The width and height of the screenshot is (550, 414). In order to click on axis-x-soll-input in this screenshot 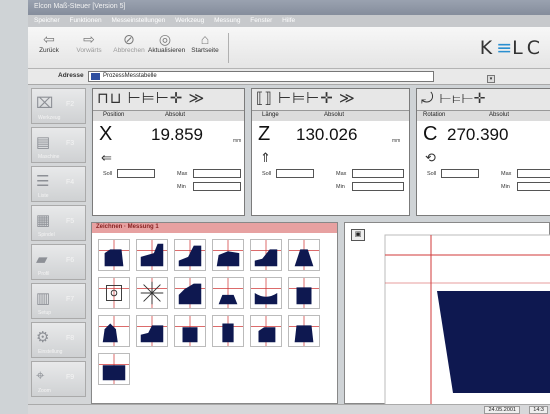, I will do `click(136, 173)`.